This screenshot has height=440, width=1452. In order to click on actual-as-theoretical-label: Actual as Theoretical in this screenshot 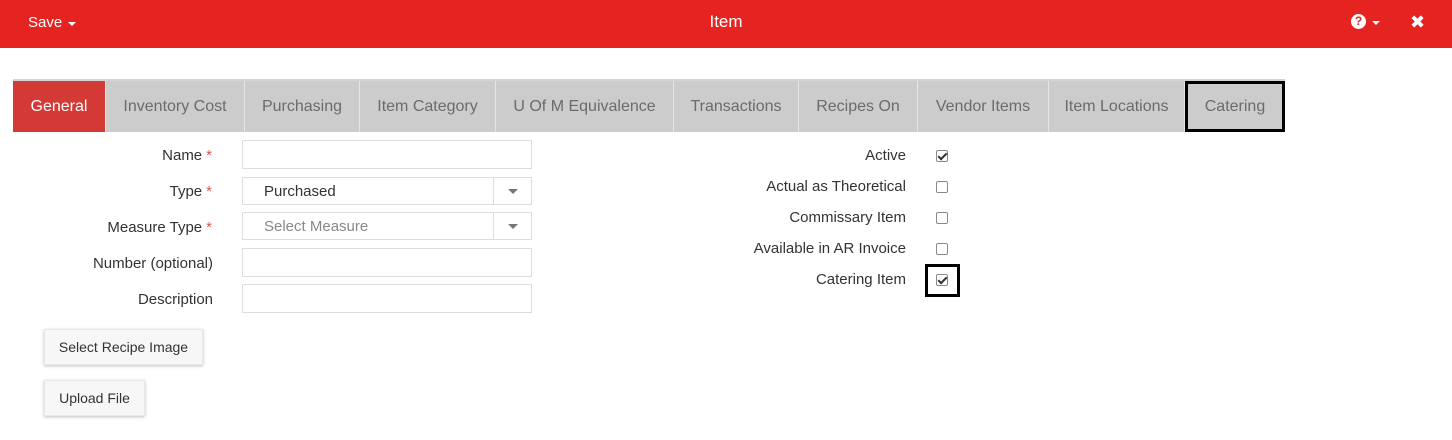, I will do `click(836, 186)`.